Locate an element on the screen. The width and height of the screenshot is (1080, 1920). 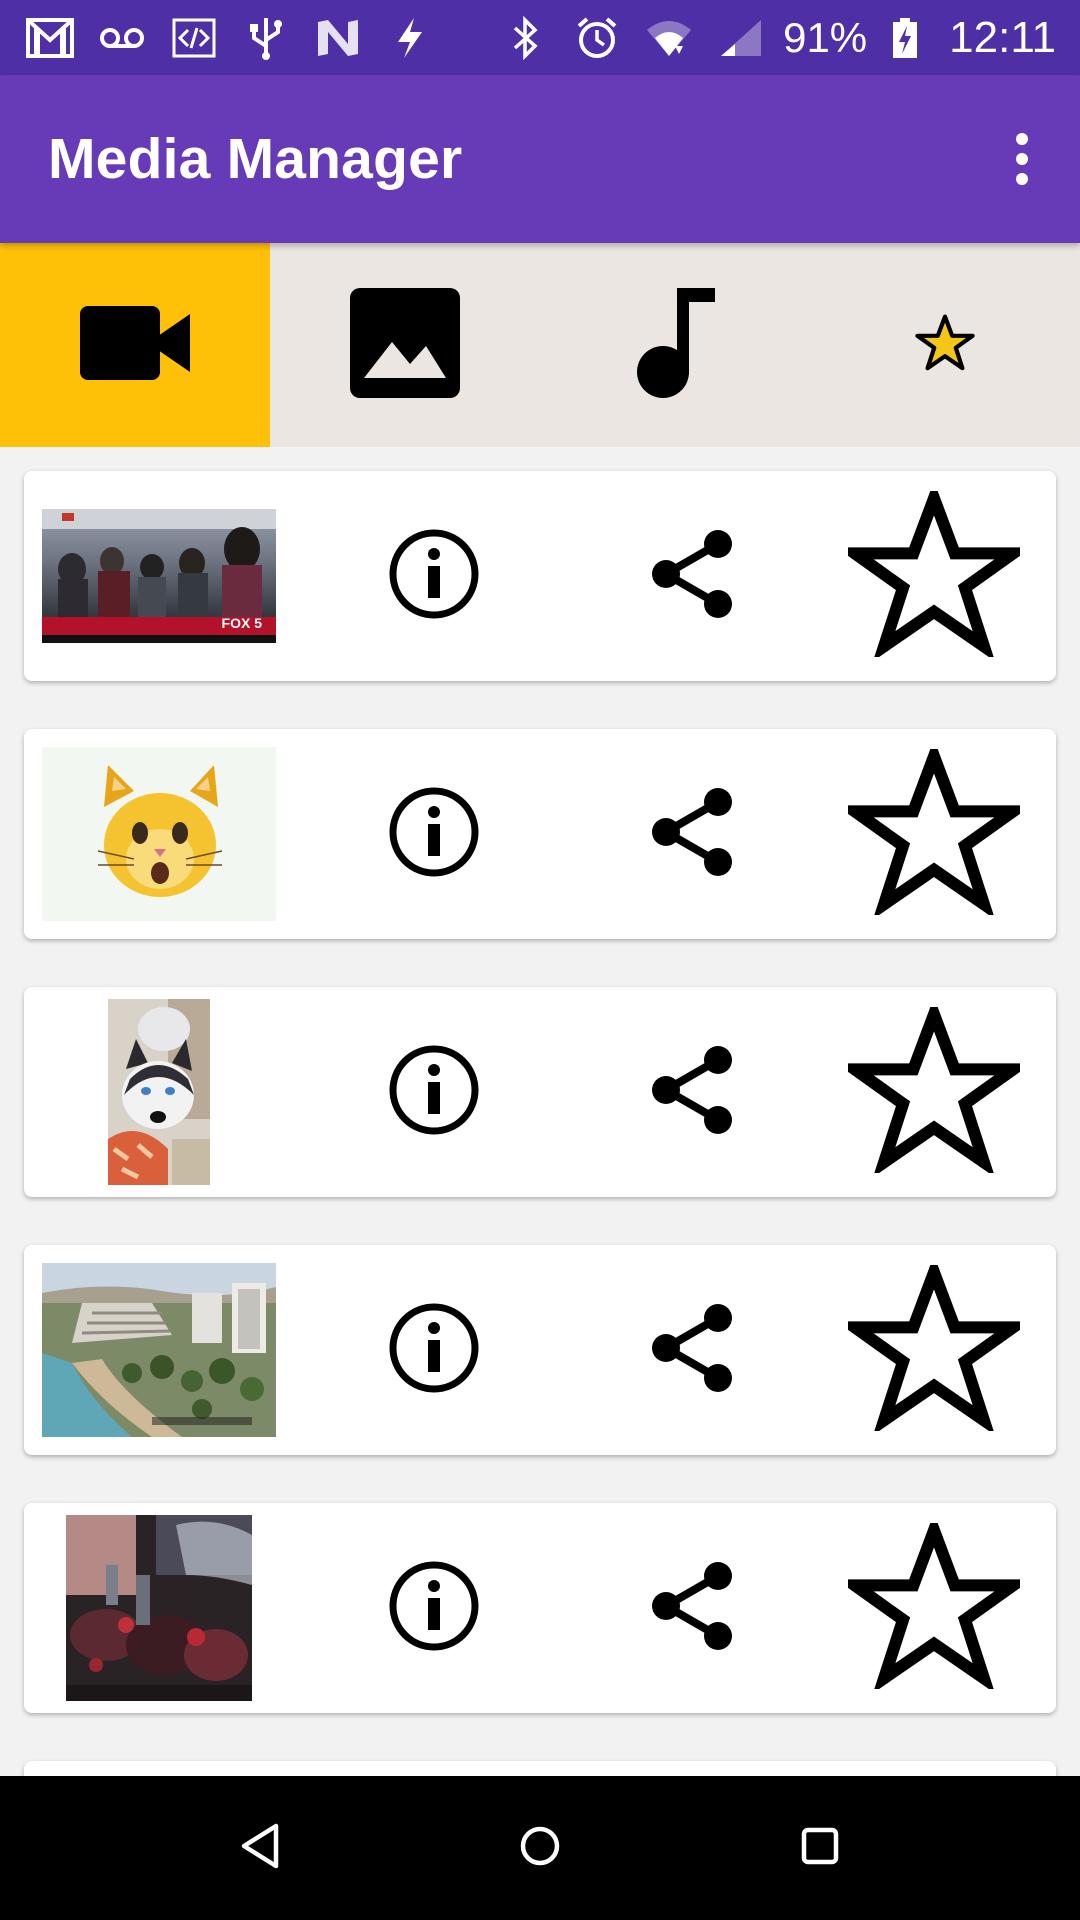
media-card: FOX 5 is located at coordinates (540, 576).